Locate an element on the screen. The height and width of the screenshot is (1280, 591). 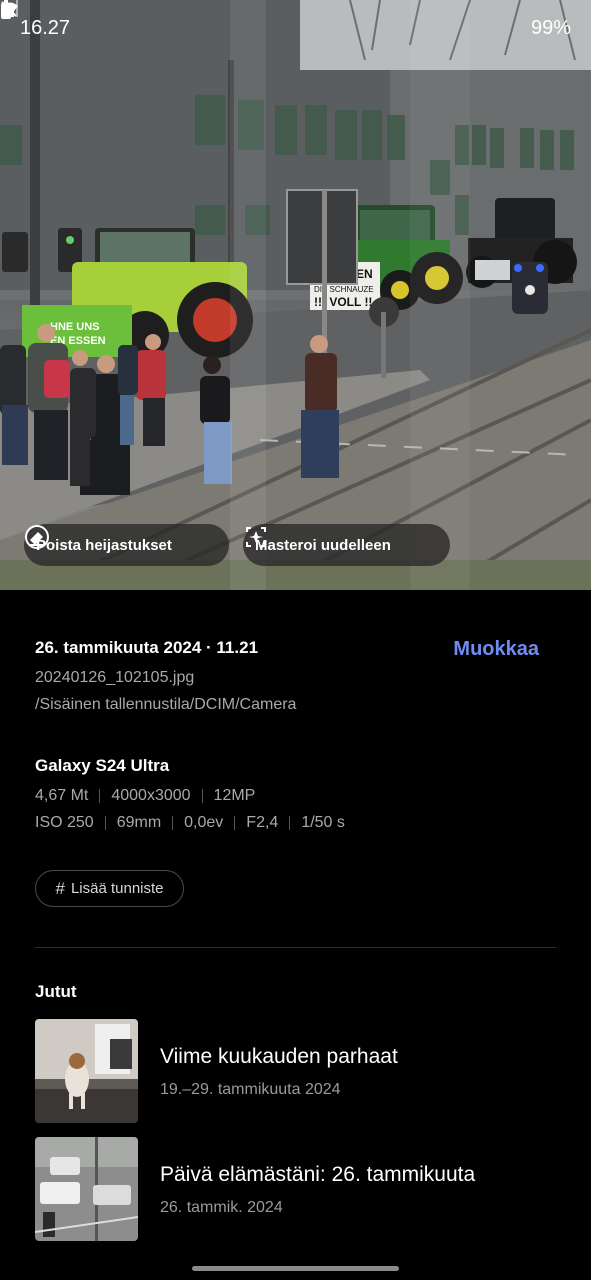
capture-date: 26. tammikuuta 2024 · 11.21 is located at coordinates (147, 647).